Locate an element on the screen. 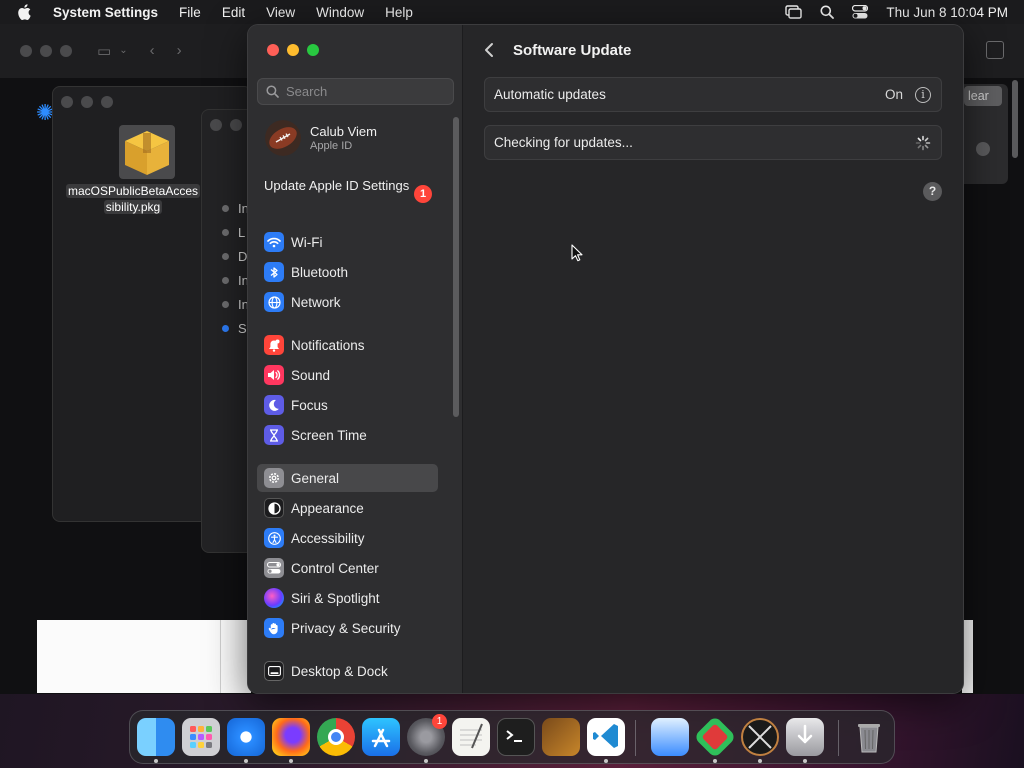 The image size is (1024, 768). menu-help: Help is located at coordinates (399, 12).